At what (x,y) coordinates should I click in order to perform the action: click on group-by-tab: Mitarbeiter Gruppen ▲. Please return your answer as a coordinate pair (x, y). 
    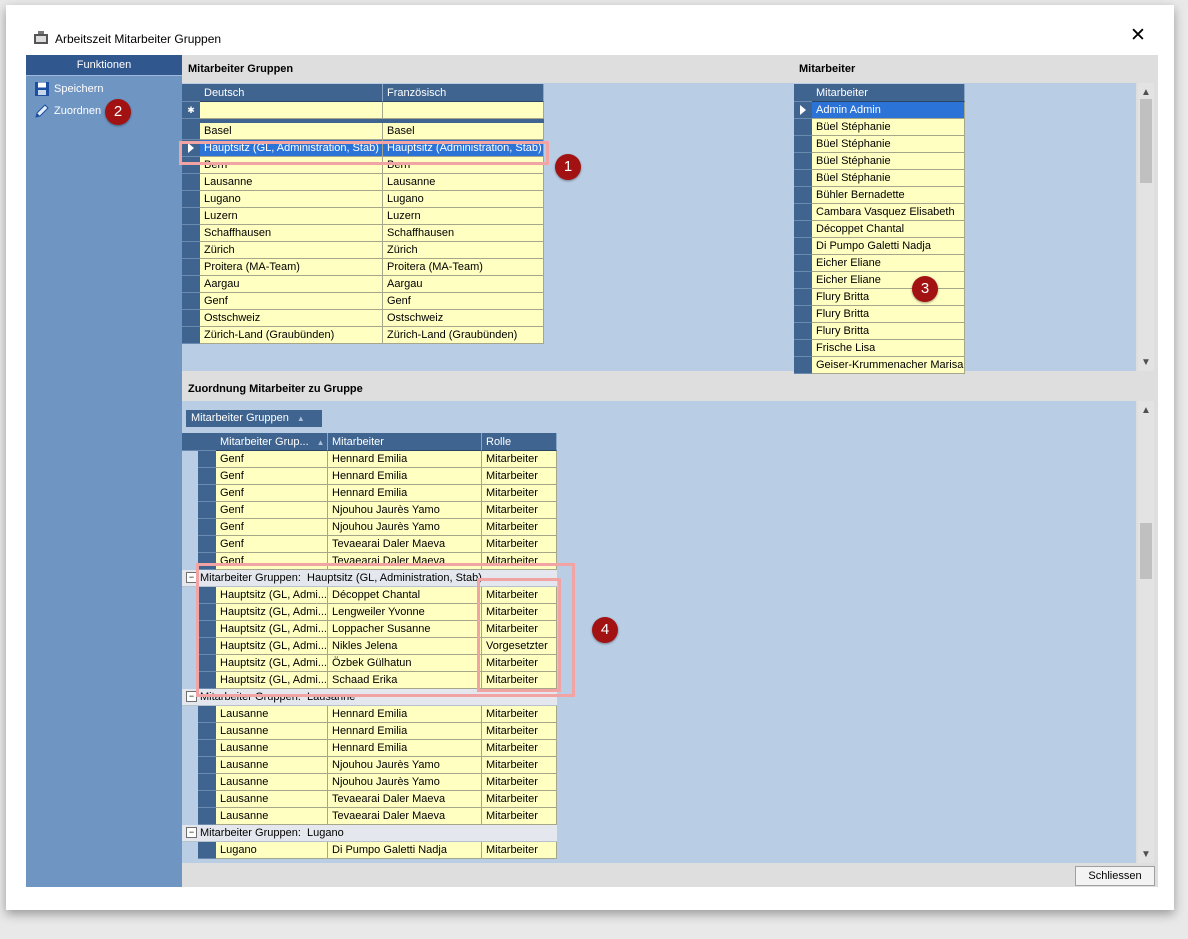
    Looking at the image, I should click on (254, 418).